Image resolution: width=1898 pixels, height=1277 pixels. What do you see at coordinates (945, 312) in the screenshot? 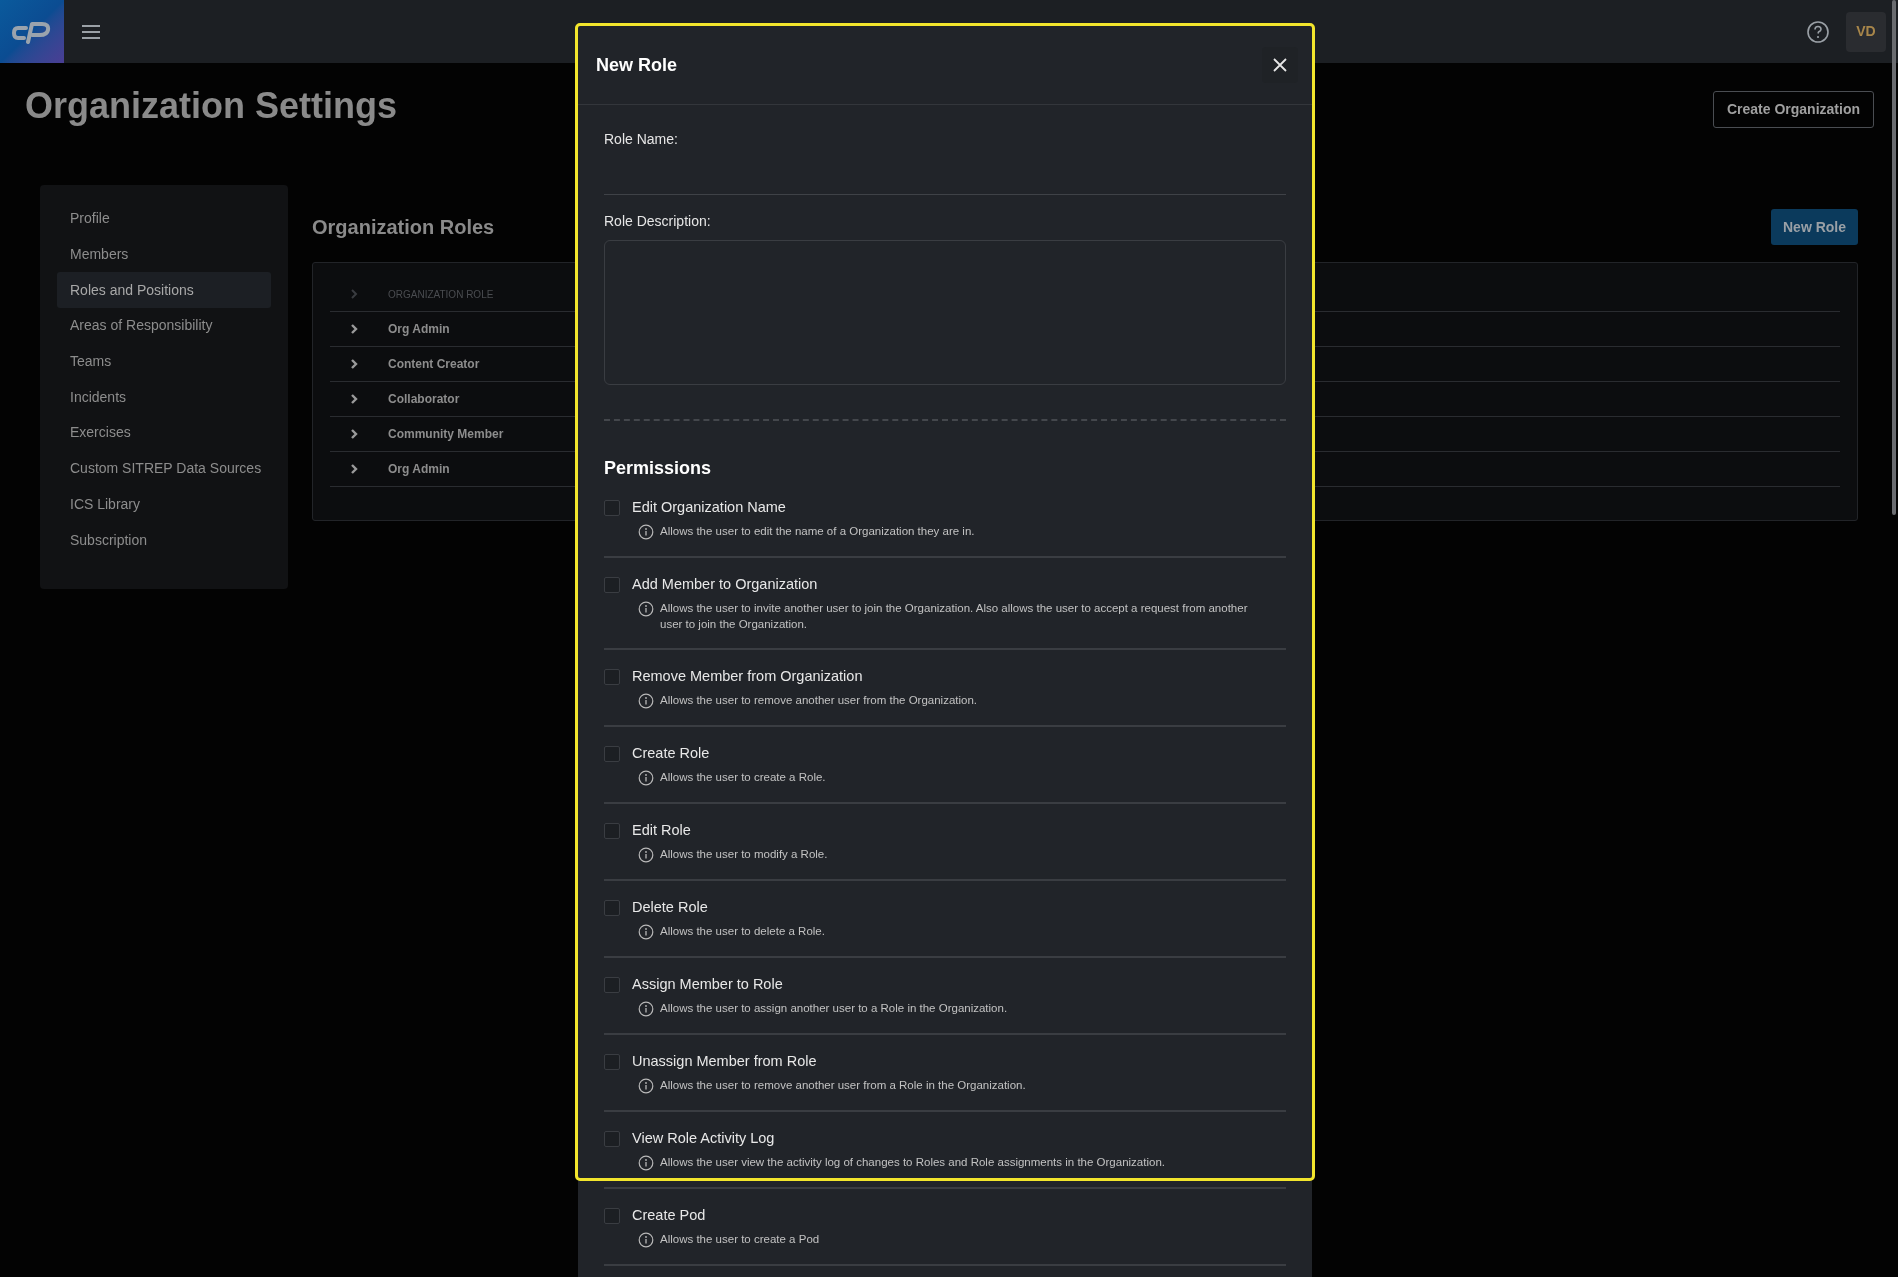
I see `role-description-field` at bounding box center [945, 312].